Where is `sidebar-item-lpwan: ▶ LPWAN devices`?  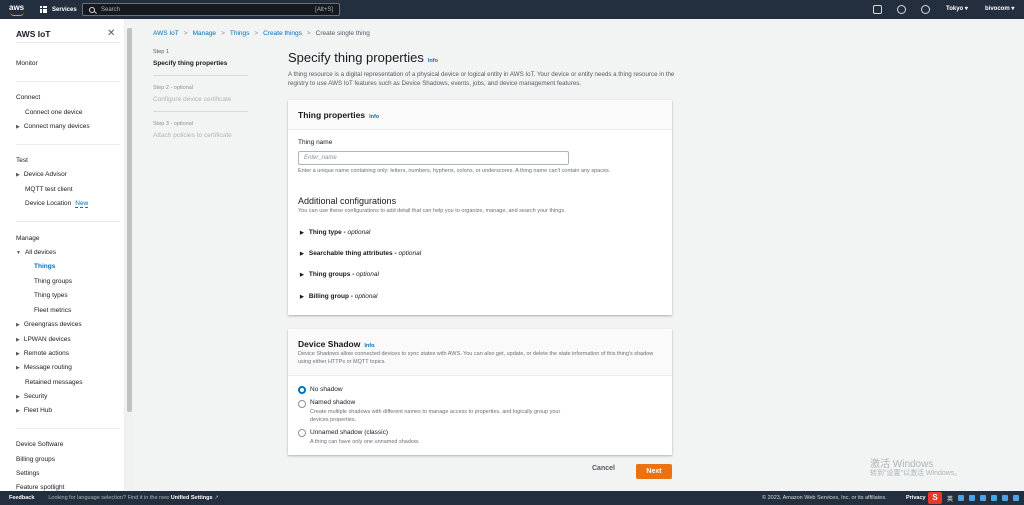 sidebar-item-lpwan: ▶ LPWAN devices is located at coordinates (43, 339).